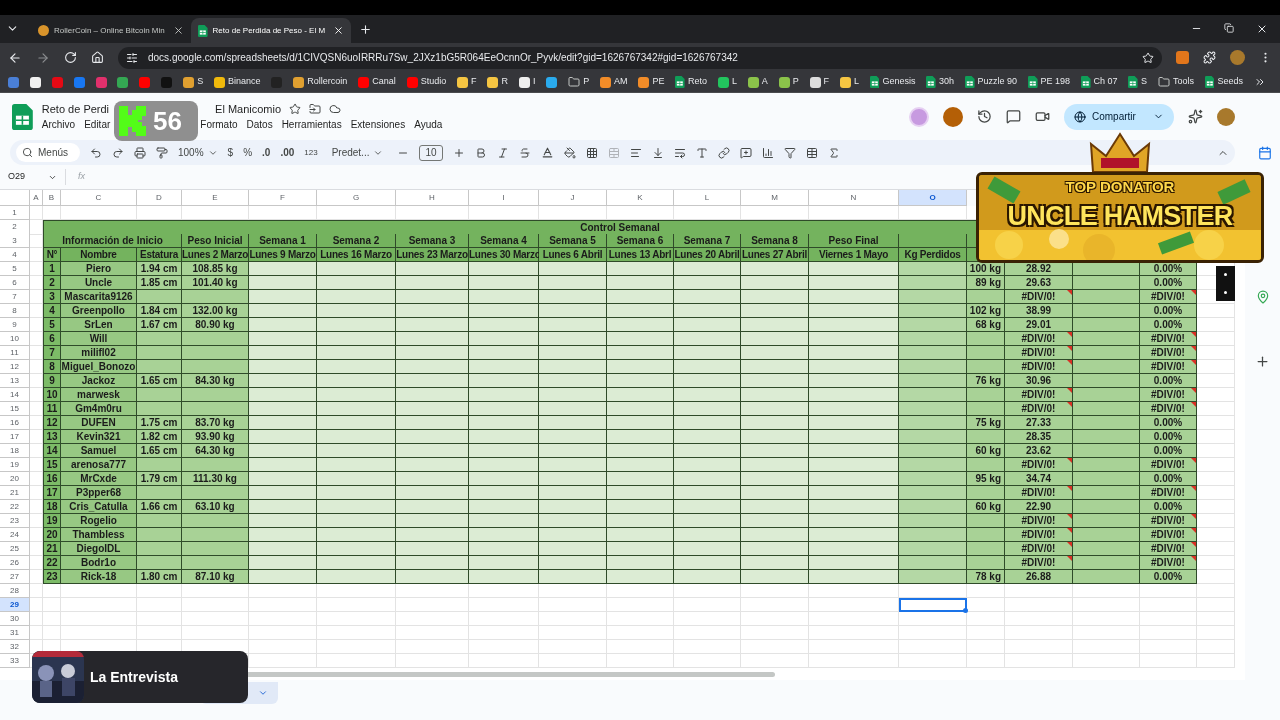 The height and width of the screenshot is (720, 1280). Describe the element at coordinates (933, 605) in the screenshot. I see `selected-cell` at that location.